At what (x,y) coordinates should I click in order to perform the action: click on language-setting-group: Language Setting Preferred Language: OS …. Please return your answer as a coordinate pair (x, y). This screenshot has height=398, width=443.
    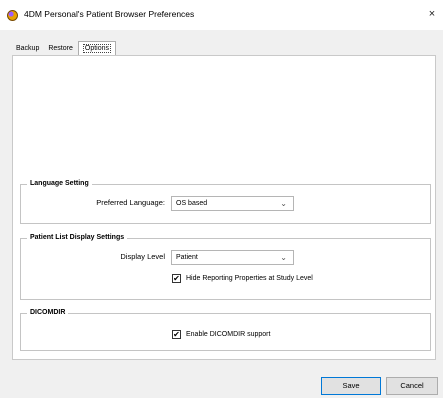
    Looking at the image, I should click on (225, 201).